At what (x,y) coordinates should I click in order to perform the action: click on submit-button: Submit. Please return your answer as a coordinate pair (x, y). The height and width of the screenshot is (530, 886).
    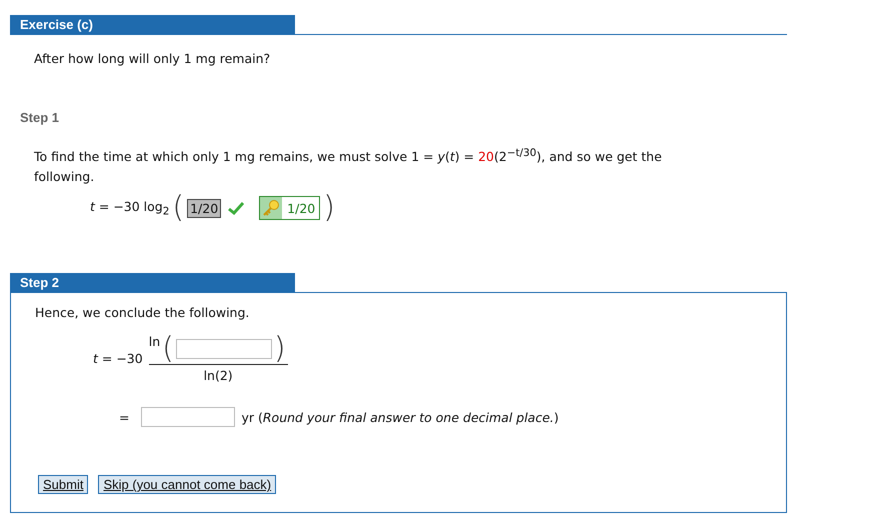
    Looking at the image, I should click on (63, 484).